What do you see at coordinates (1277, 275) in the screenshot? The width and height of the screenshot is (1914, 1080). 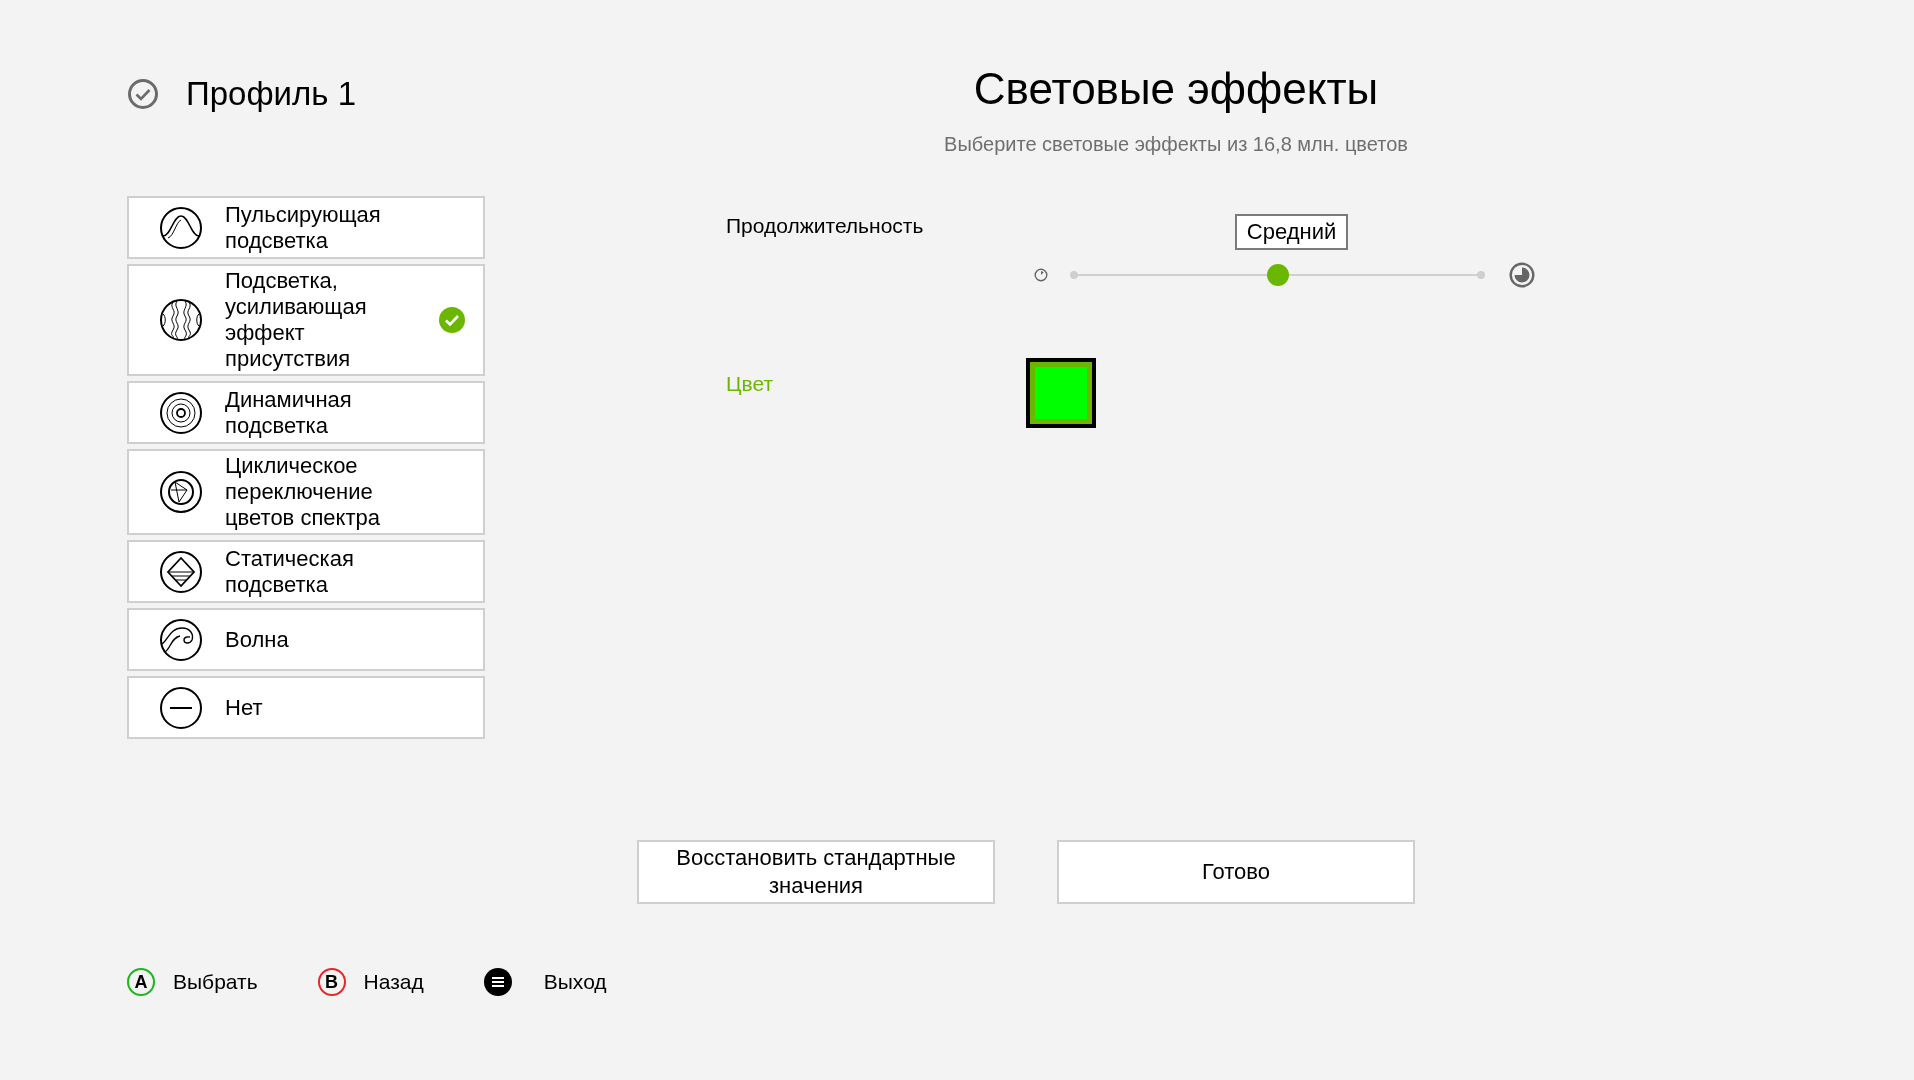 I see `slider-thumb` at bounding box center [1277, 275].